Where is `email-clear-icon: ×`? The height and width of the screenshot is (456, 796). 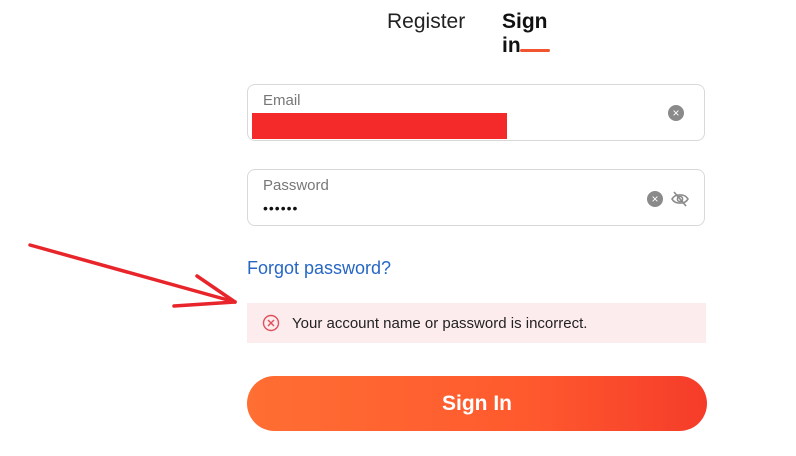 email-clear-icon: × is located at coordinates (676, 113).